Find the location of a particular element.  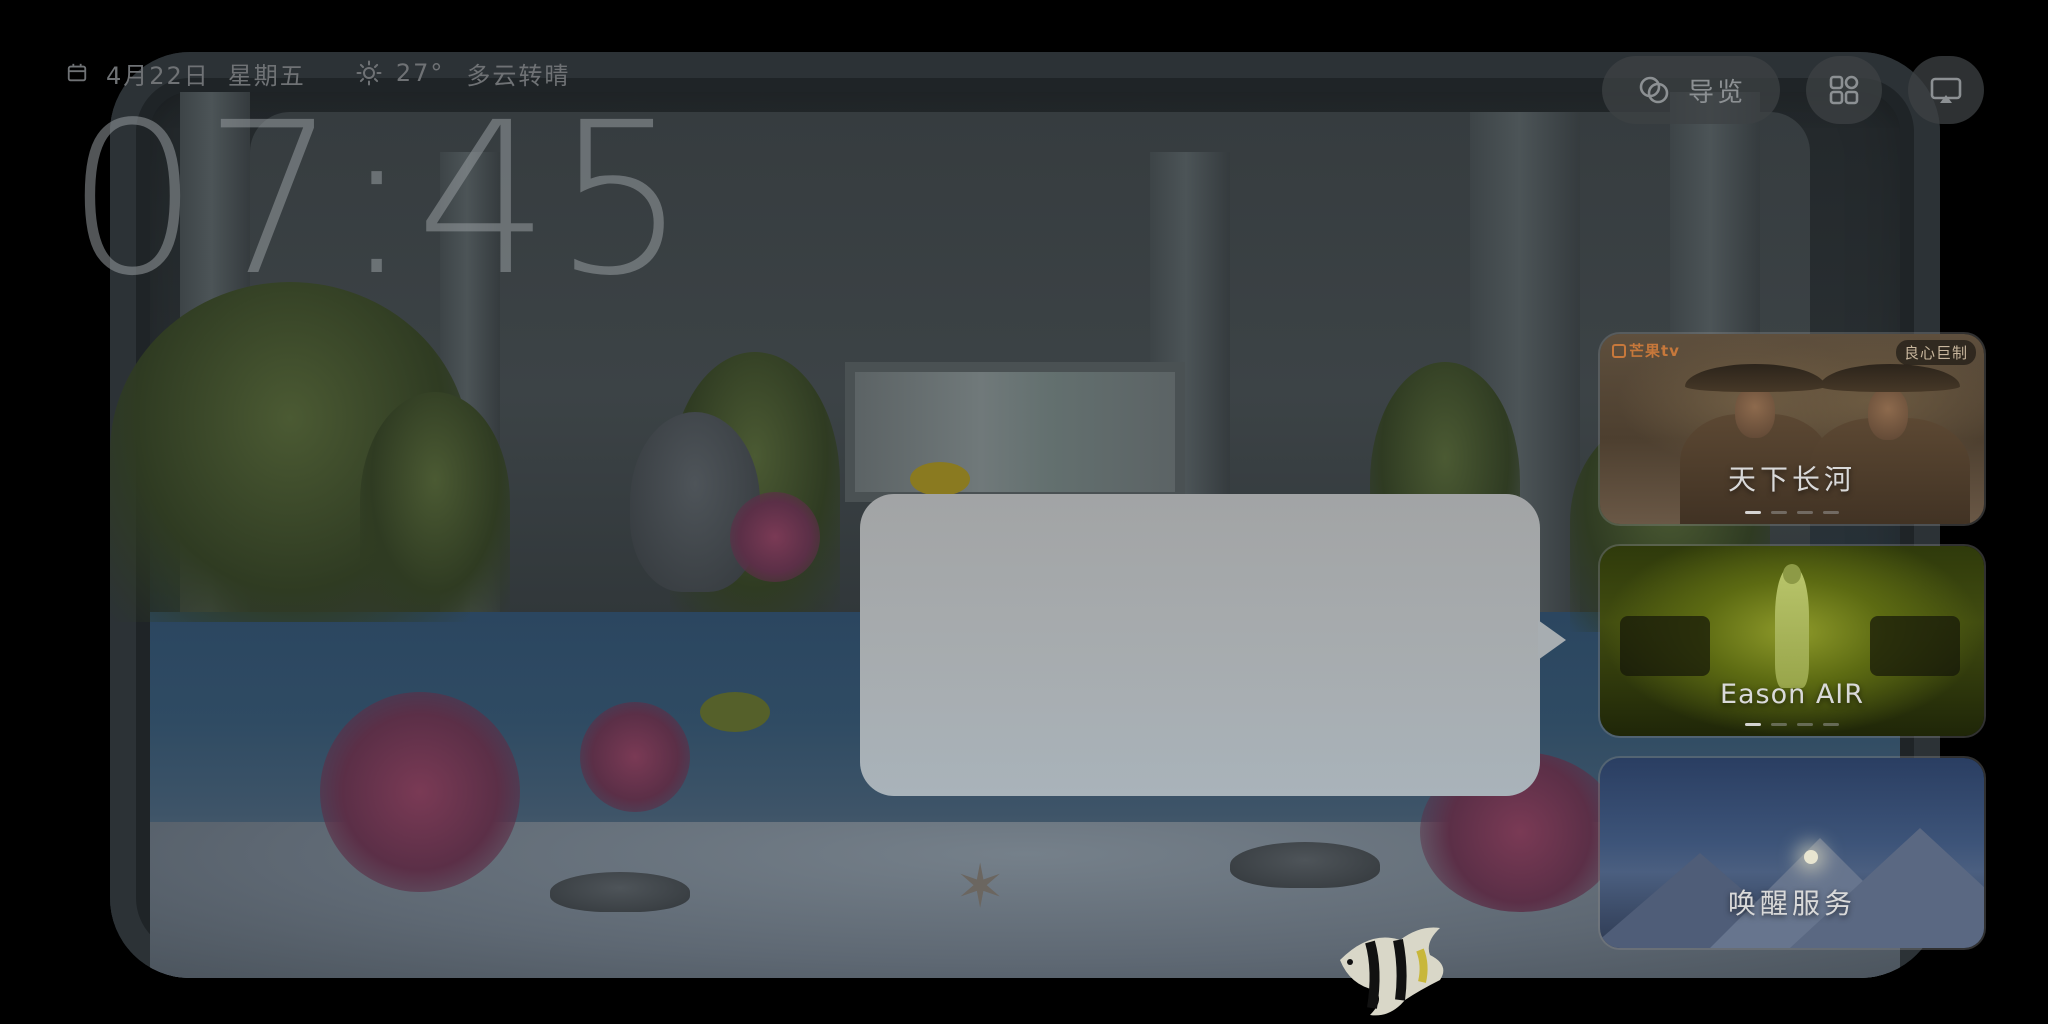

card-drama: 芒果tv 良心巨制 天下长河 is located at coordinates (1792, 429).